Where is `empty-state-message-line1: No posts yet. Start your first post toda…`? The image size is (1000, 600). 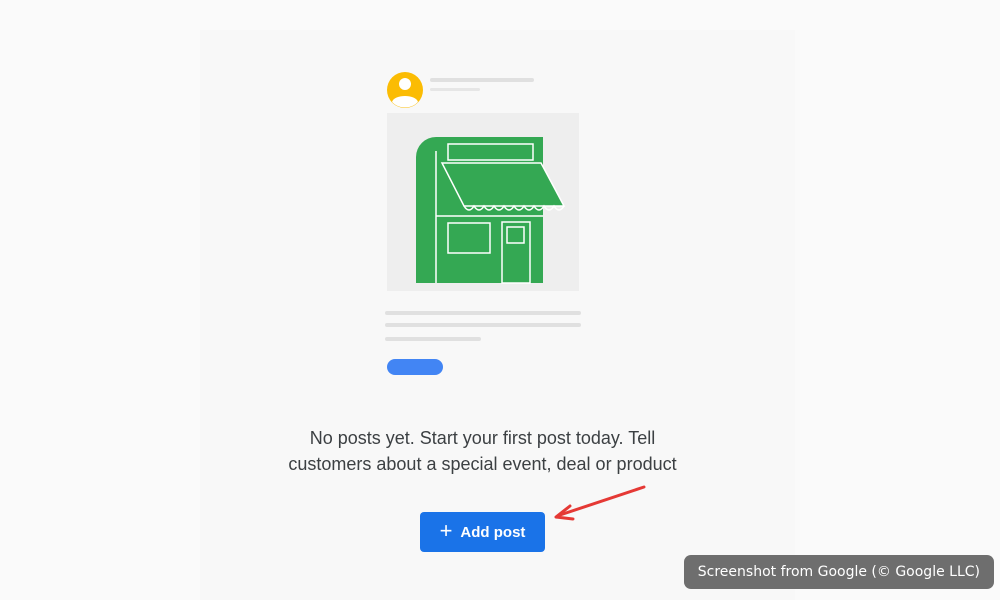 empty-state-message-line1: No posts yet. Start your first post toda… is located at coordinates (482, 438).